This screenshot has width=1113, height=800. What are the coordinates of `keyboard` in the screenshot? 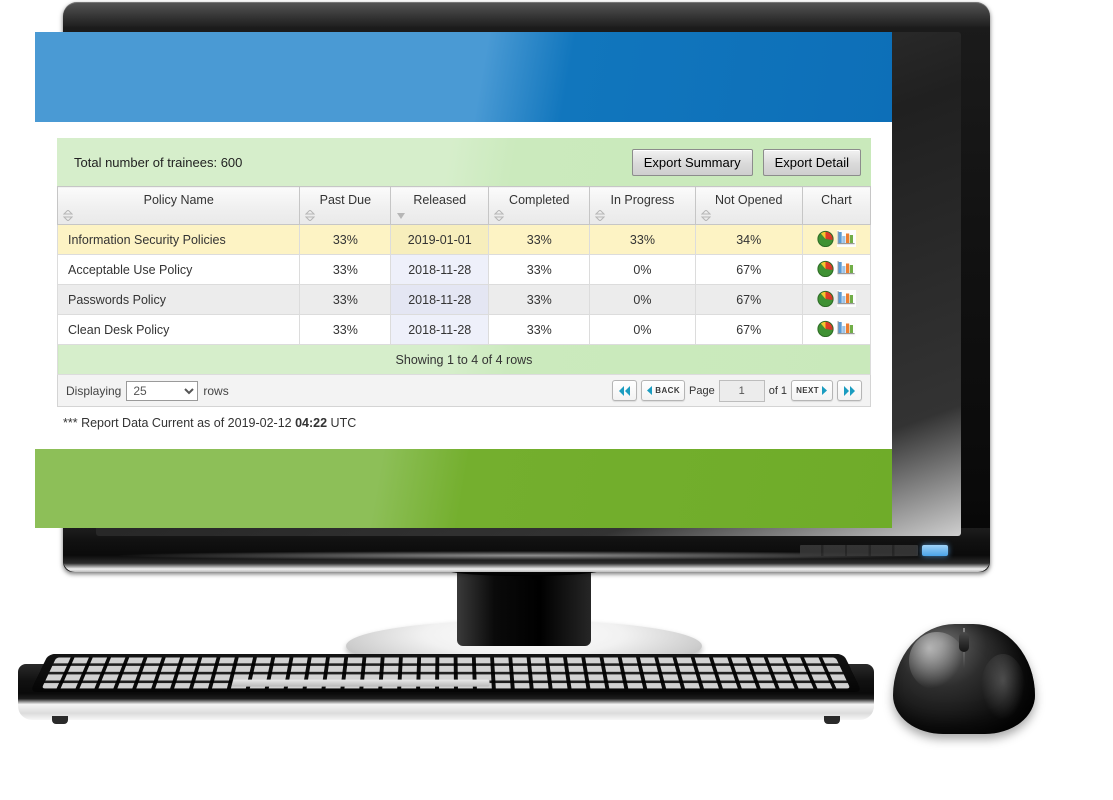 It's located at (446, 686).